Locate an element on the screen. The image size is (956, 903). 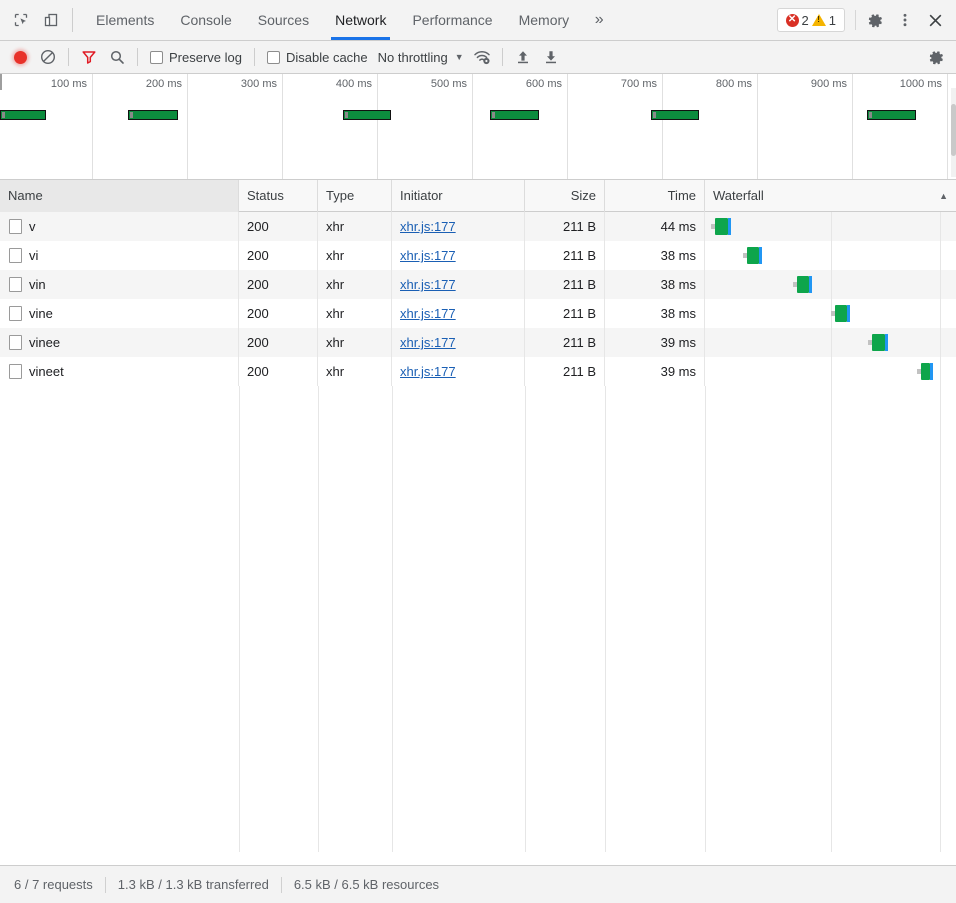
column-header-status: Status is located at coordinates (278, 196).